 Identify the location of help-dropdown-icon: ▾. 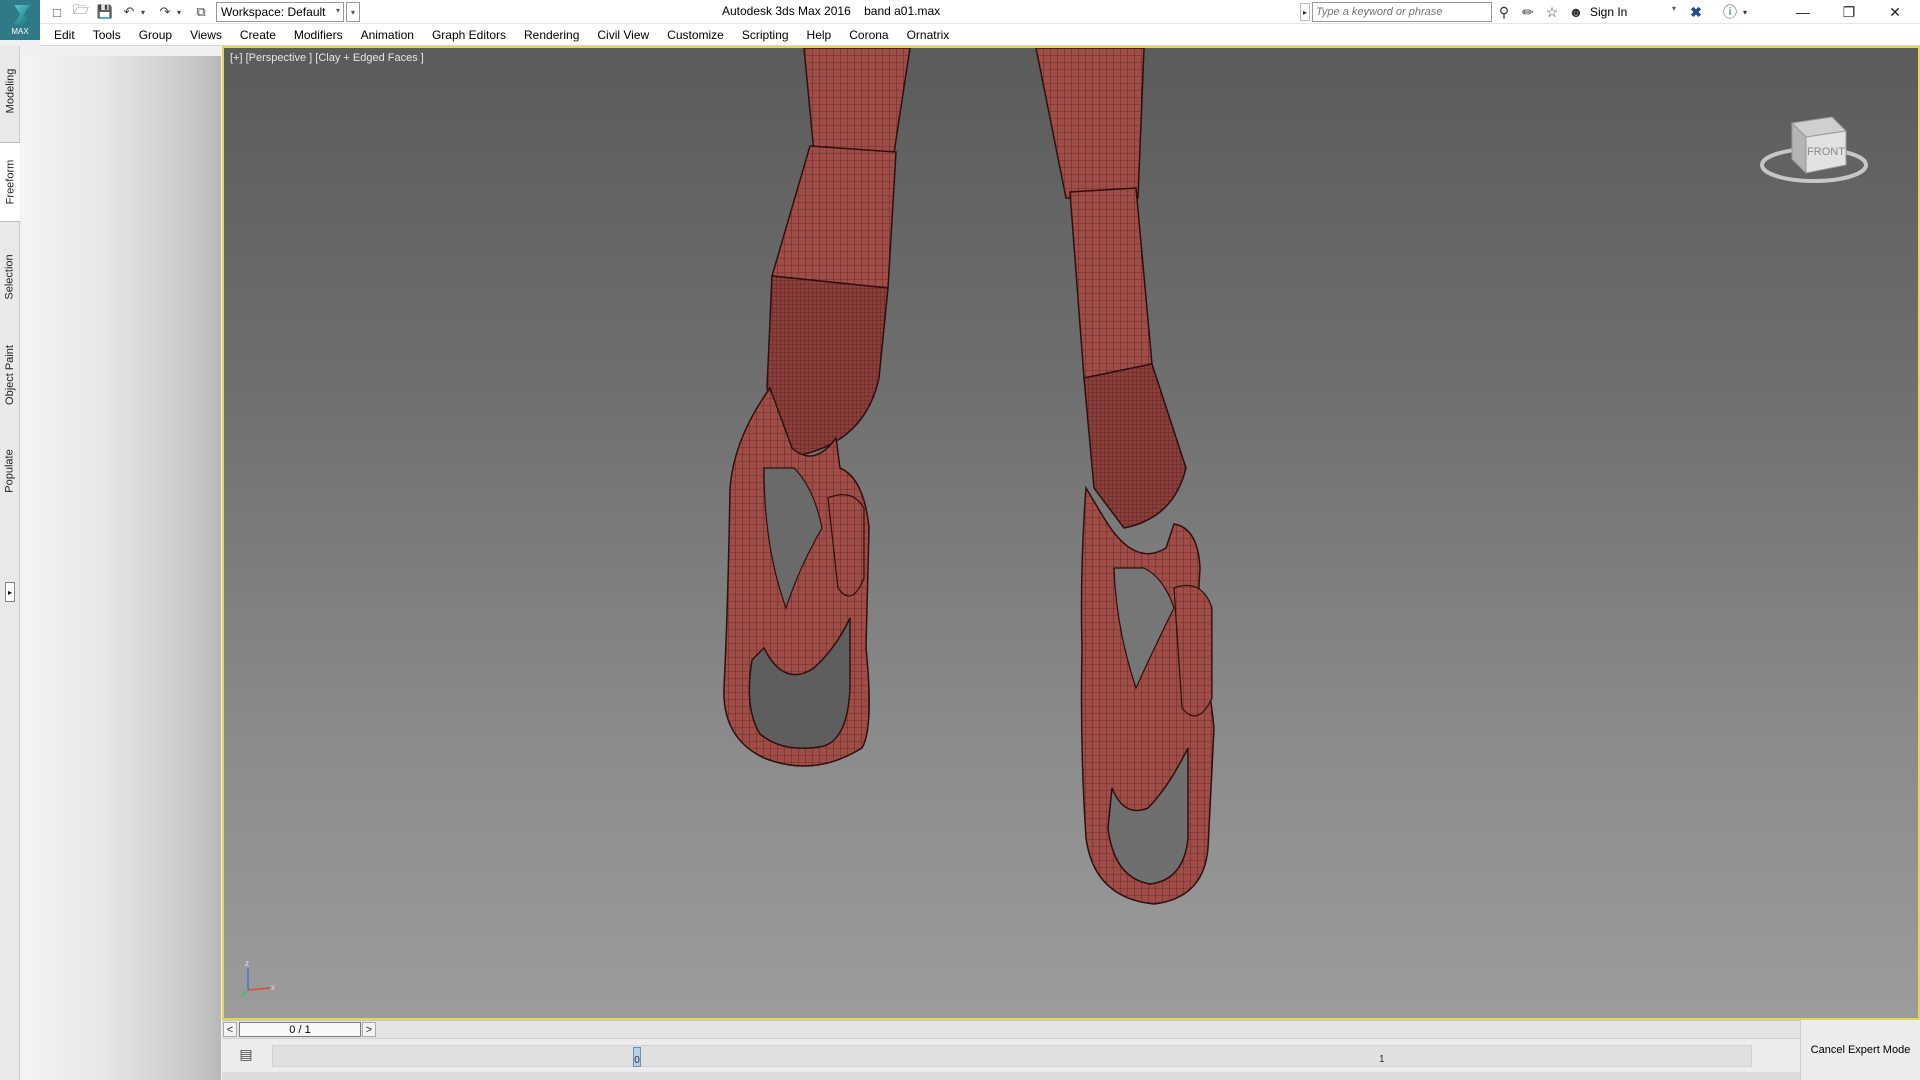
(1745, 12).